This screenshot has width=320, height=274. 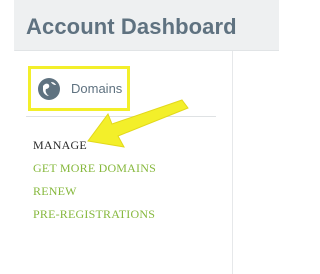 What do you see at coordinates (121, 116) in the screenshot?
I see `section-divider` at bounding box center [121, 116].